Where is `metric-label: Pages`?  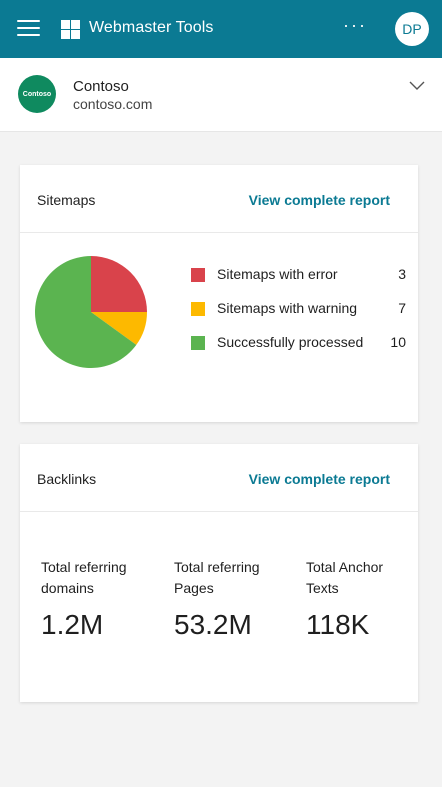 metric-label: Pages is located at coordinates (194, 588).